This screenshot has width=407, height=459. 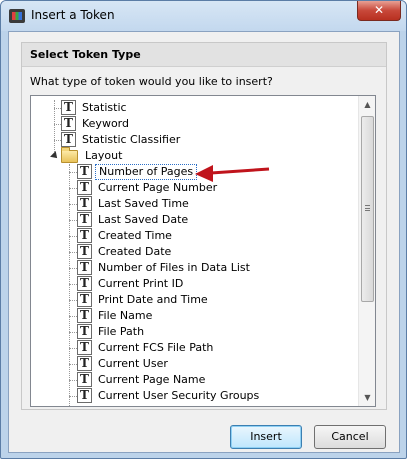 I want to click on tree-folder-layout: Layout, so click(x=93, y=155).